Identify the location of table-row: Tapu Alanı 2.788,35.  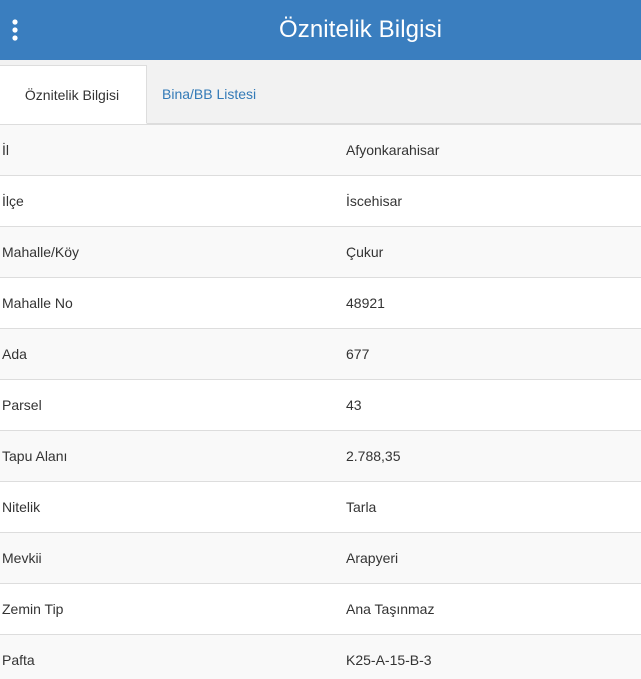
(320, 456).